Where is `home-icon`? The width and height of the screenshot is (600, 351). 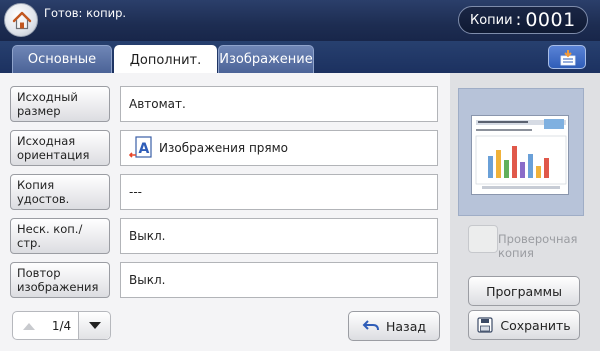
home-icon is located at coordinates (22, 20).